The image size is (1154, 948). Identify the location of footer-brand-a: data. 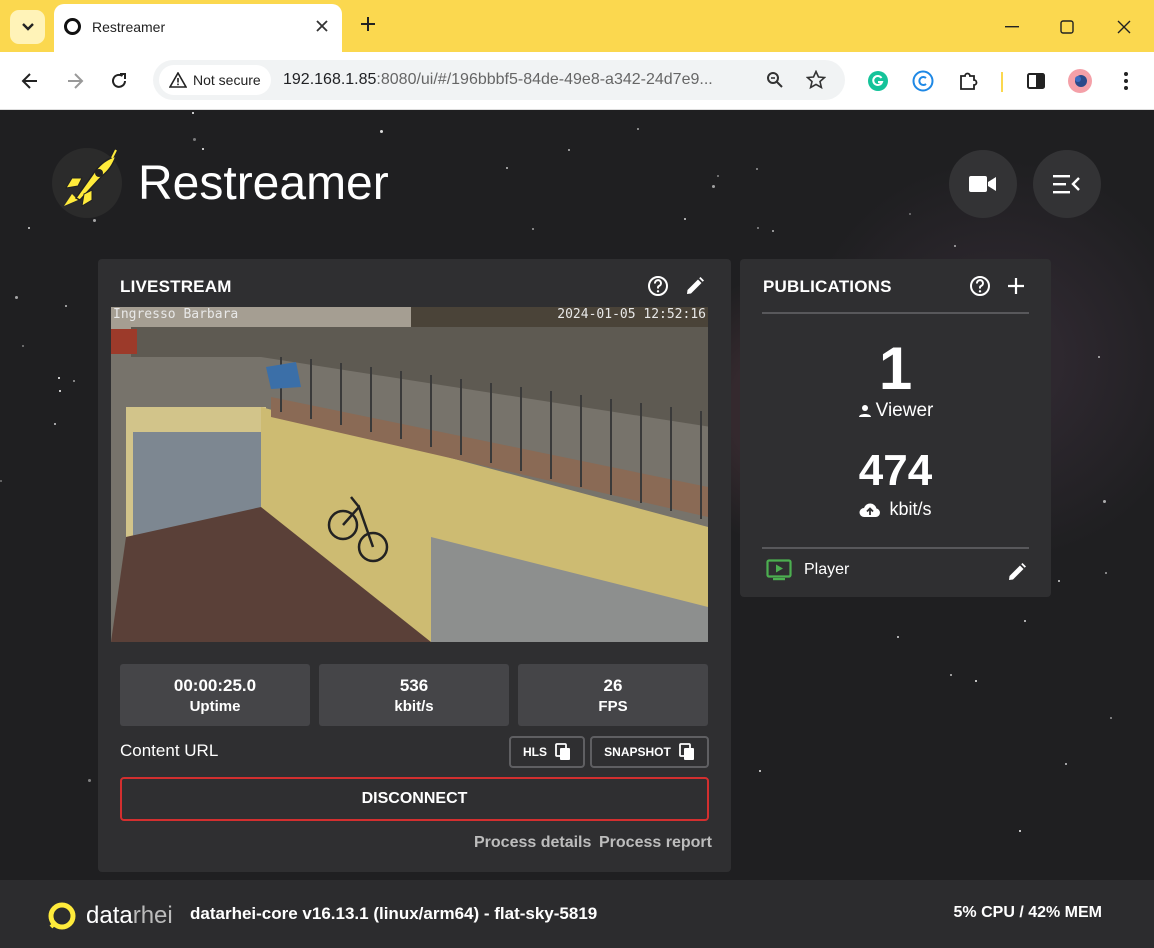
(109, 915).